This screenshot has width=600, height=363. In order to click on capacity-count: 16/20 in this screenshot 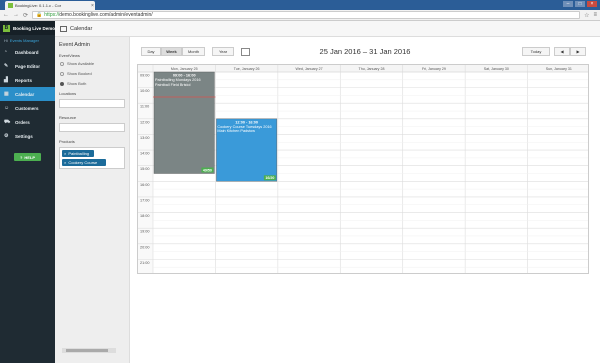, I will do `click(269, 178)`.